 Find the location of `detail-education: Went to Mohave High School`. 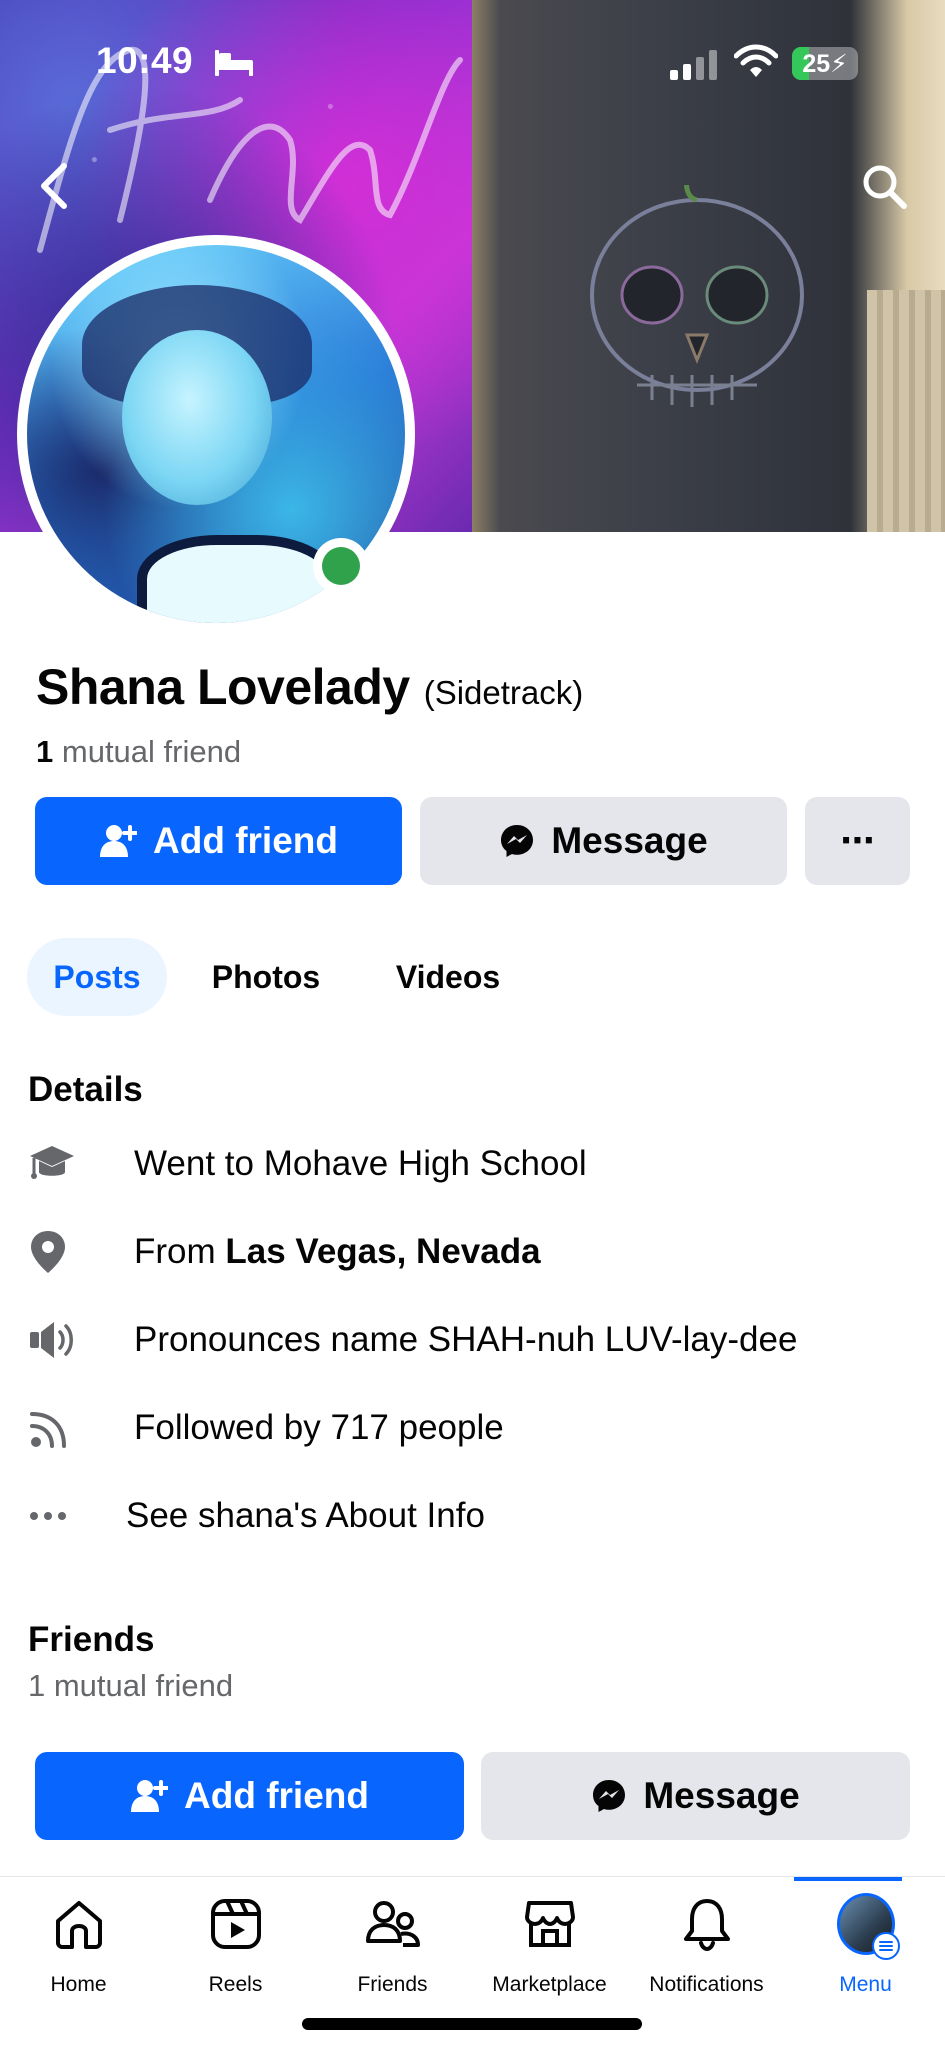

detail-education: Went to Mohave High School is located at coordinates (307, 1164).